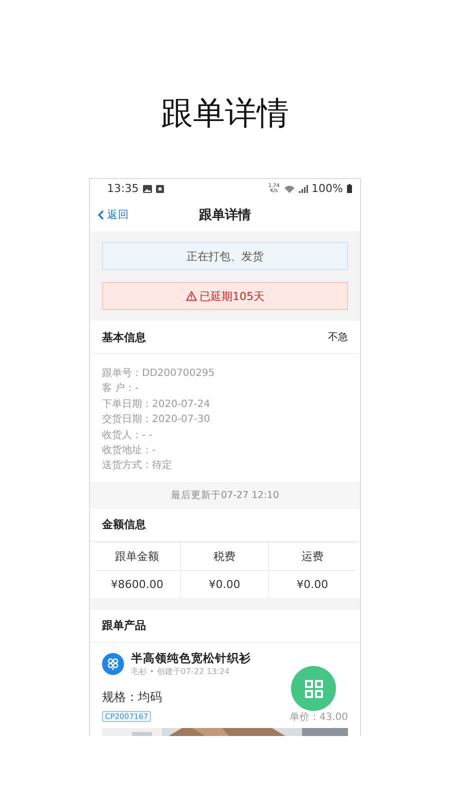 This screenshot has width=450, height=800. I want to click on wifi-icon, so click(289, 188).